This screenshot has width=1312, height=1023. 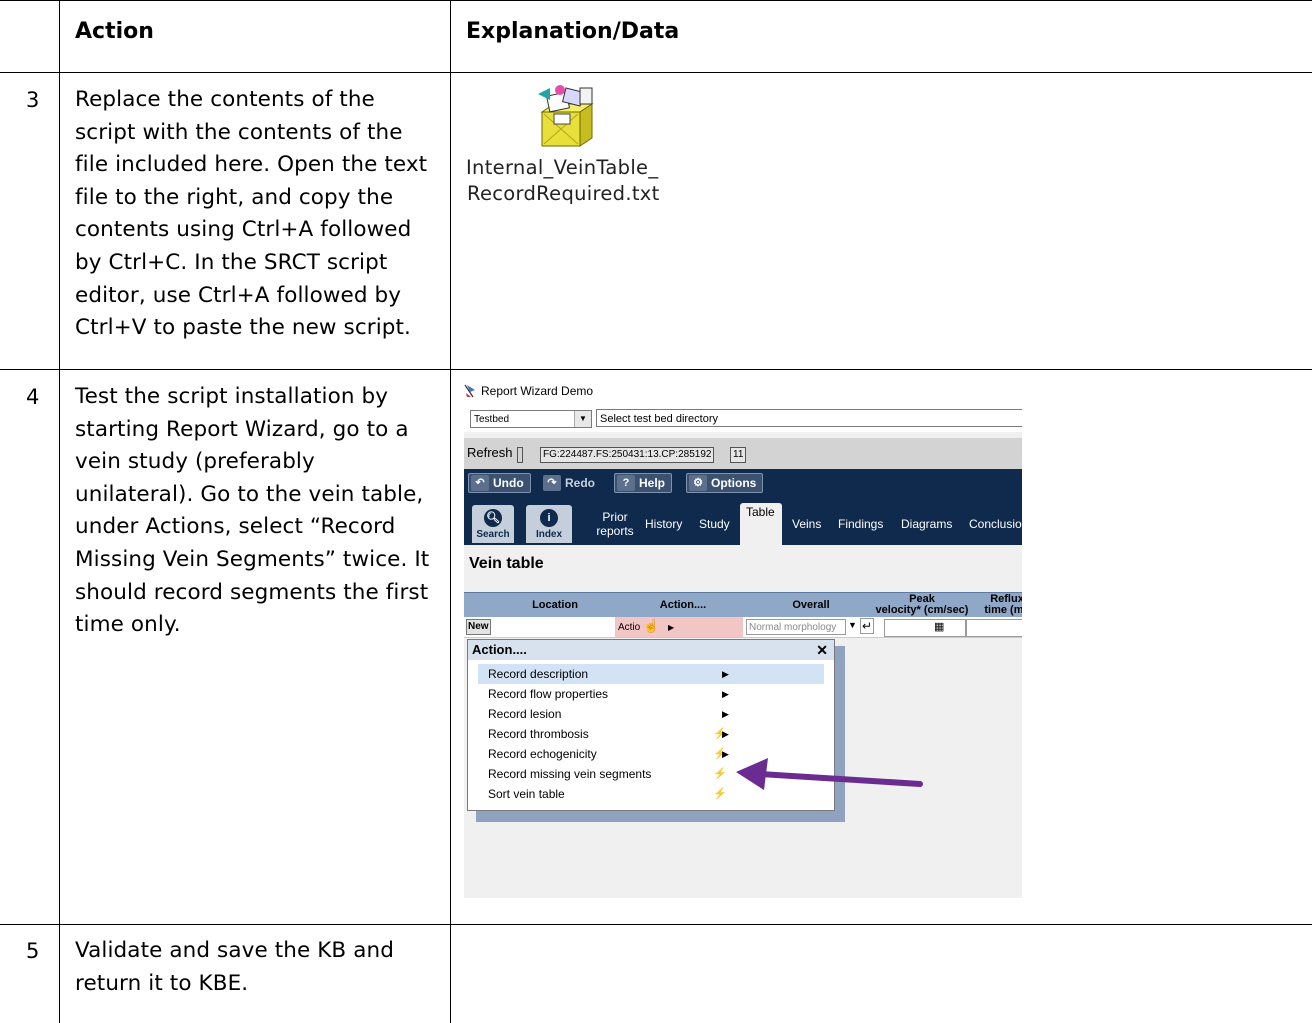 I want to click on instruction-line: Validate and save the KB and, so click(x=234, y=950).